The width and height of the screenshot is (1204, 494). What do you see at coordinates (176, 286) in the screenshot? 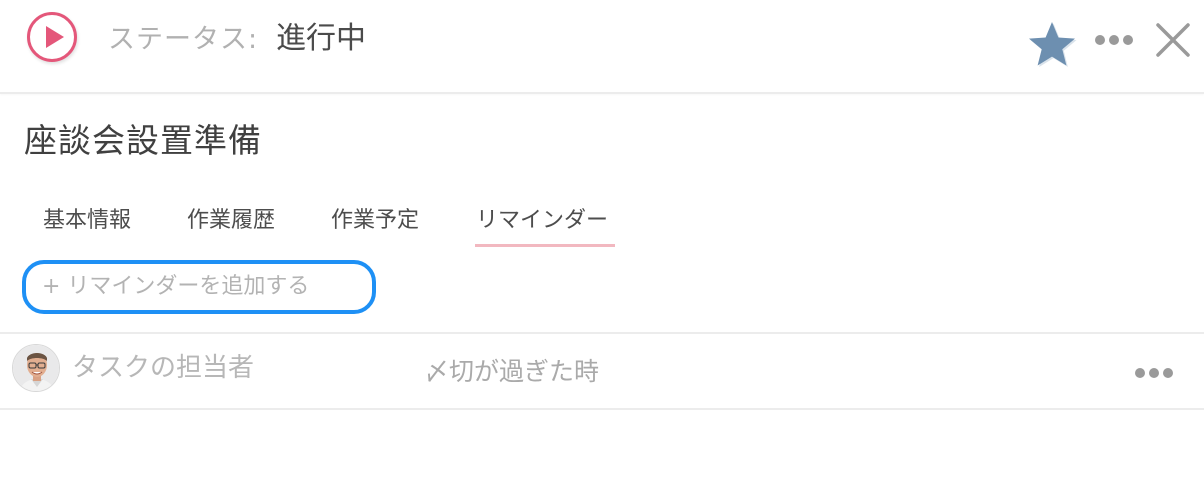
I see `add-reminder-label: + リマインダーを追加する` at bounding box center [176, 286].